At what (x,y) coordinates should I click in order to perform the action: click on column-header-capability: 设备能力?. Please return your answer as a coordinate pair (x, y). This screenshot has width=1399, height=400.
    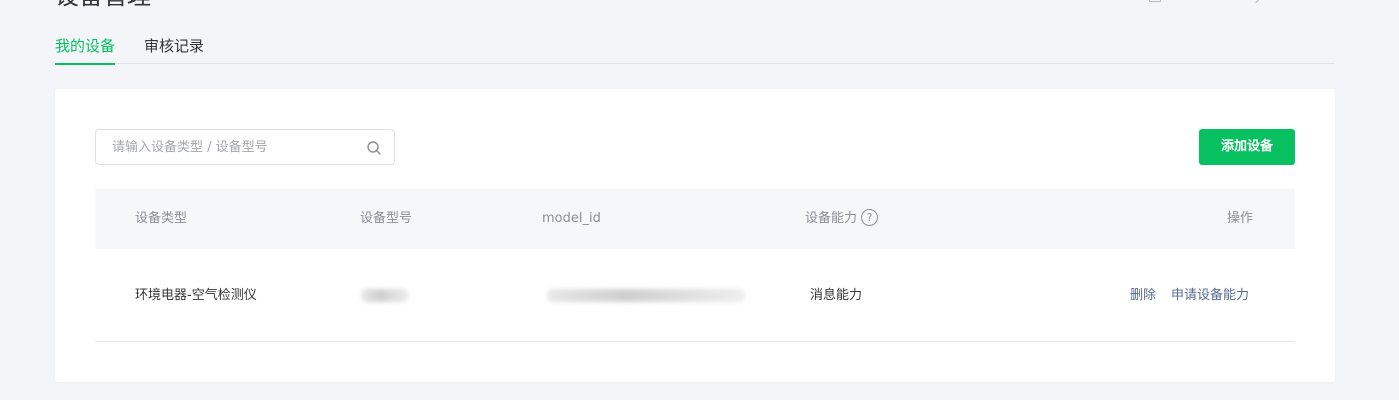
    Looking at the image, I should click on (842, 219).